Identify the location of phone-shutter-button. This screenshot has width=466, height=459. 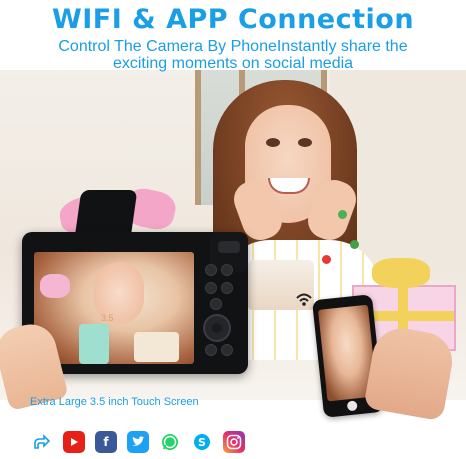
(352, 406).